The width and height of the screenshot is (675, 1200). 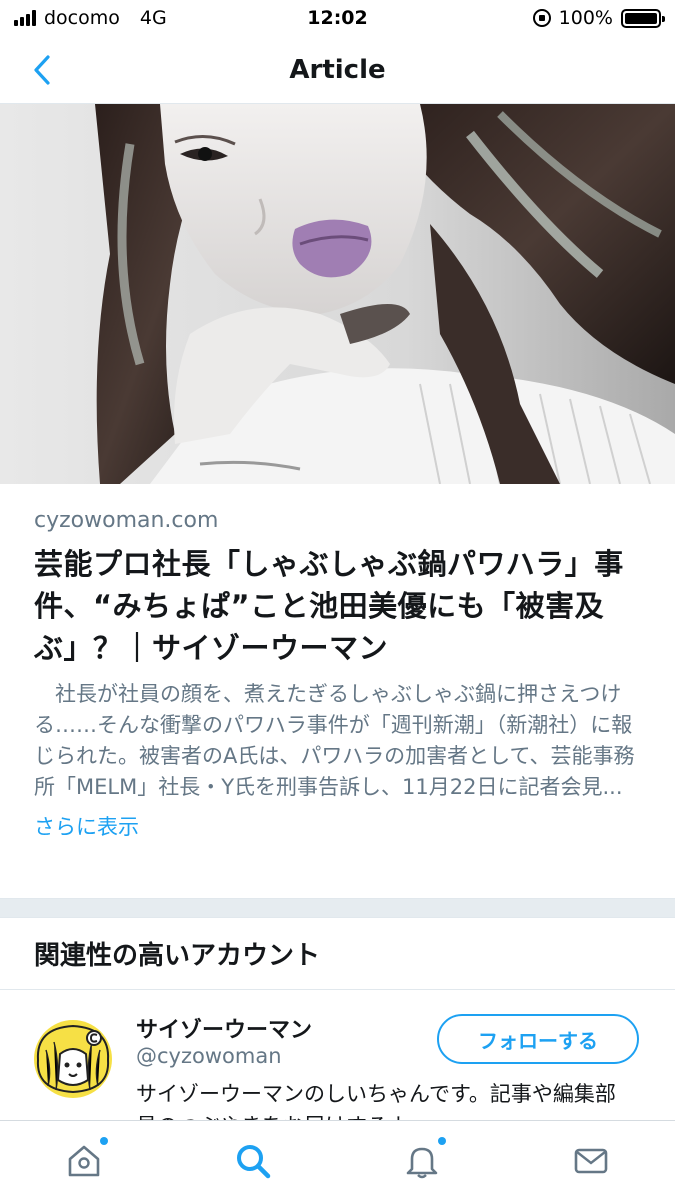 What do you see at coordinates (86, 826) in the screenshot?
I see `show-more-link: さらに表示` at bounding box center [86, 826].